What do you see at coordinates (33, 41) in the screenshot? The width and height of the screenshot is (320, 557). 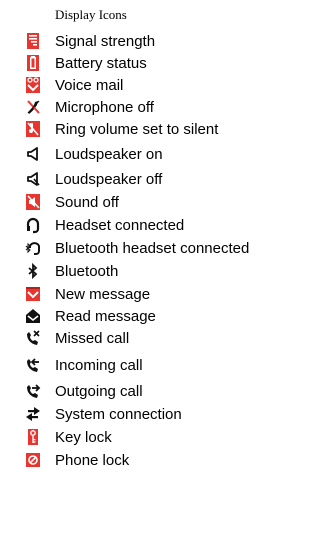 I see `signal-strength-icon` at bounding box center [33, 41].